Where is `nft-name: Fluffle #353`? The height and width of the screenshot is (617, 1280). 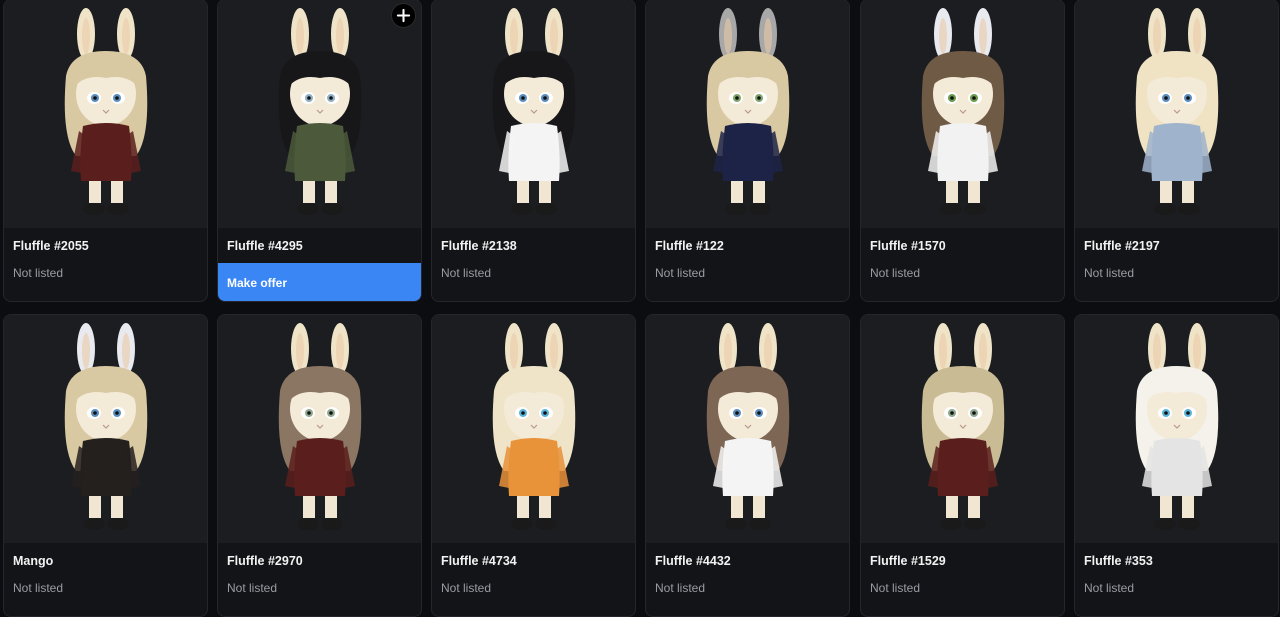
nft-name: Fluffle #353 is located at coordinates (1118, 561).